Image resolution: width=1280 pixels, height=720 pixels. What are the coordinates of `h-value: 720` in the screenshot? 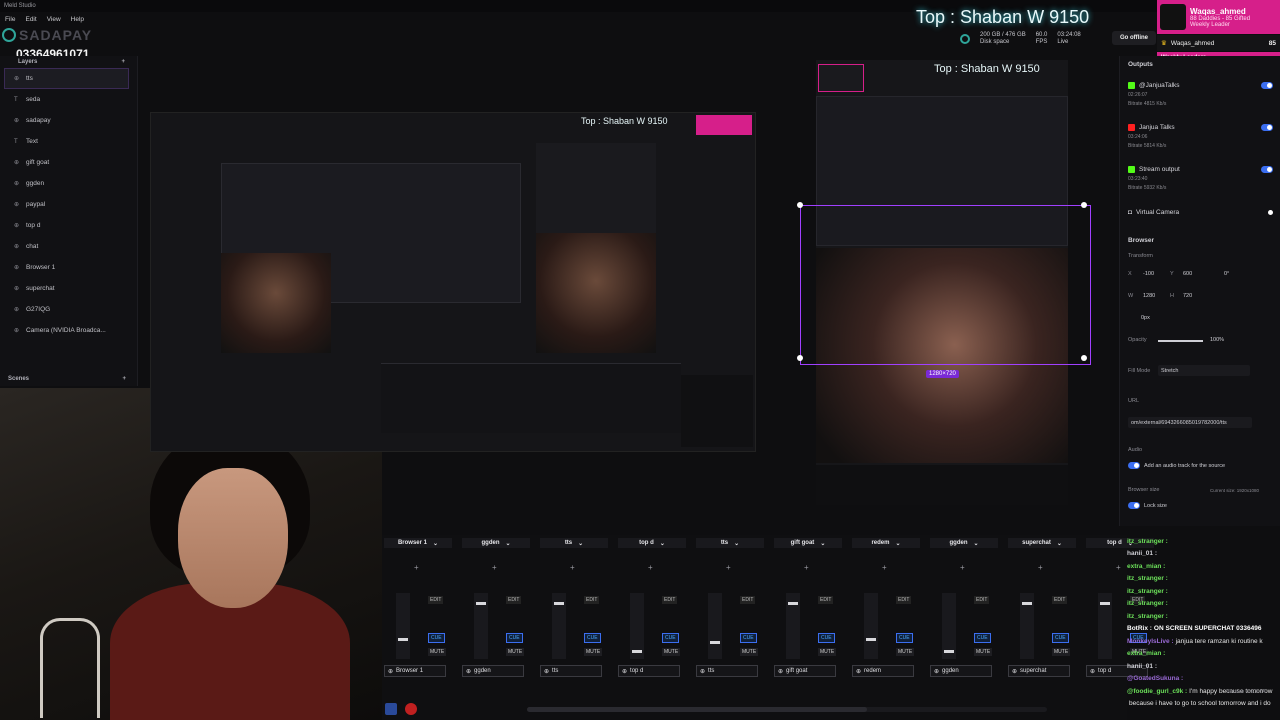 It's located at (1187, 296).